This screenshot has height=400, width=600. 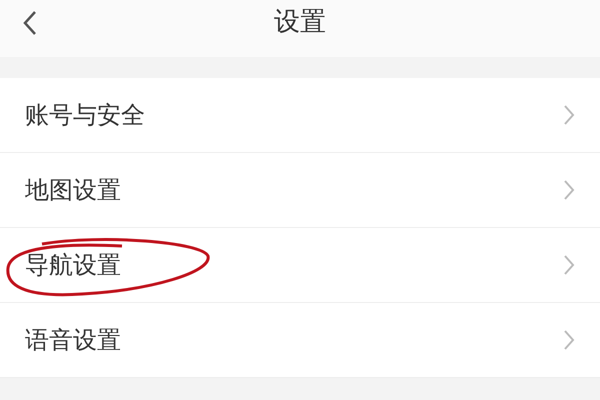 What do you see at coordinates (300, 22) in the screenshot?
I see `page-title: 设置` at bounding box center [300, 22].